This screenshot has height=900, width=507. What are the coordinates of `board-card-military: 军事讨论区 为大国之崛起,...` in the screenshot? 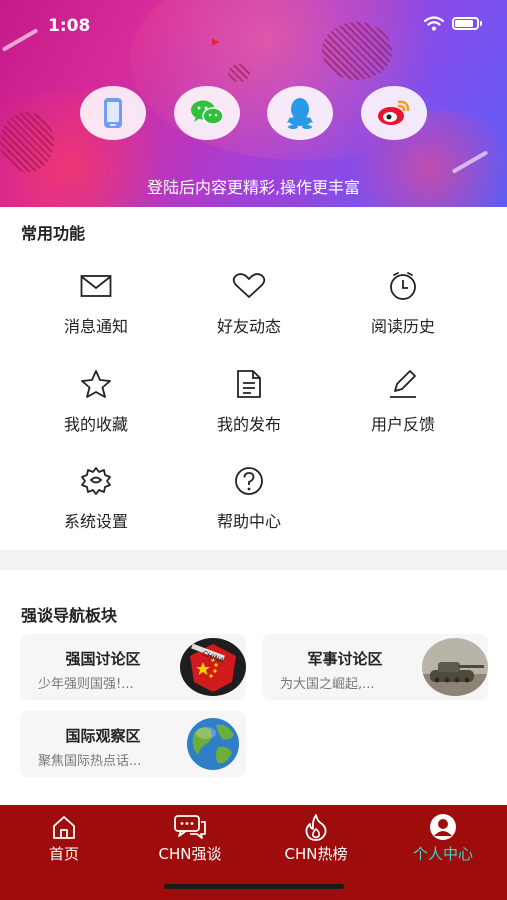 It's located at (375, 667).